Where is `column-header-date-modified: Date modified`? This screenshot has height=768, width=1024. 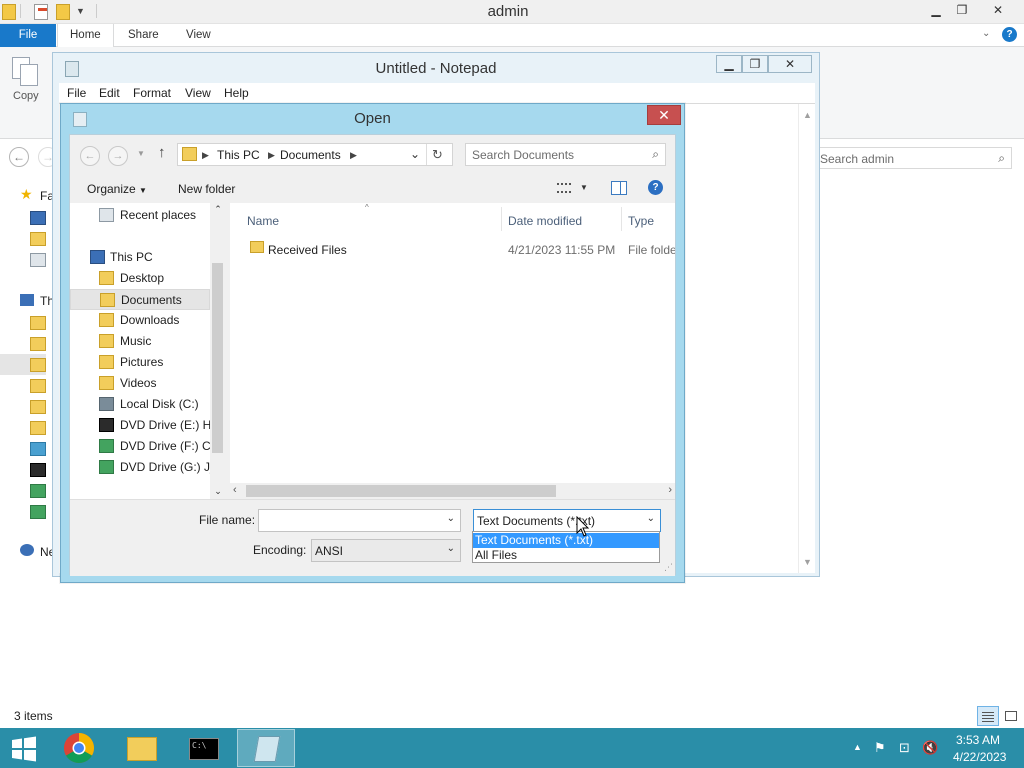 column-header-date-modified: Date modified is located at coordinates (545, 221).